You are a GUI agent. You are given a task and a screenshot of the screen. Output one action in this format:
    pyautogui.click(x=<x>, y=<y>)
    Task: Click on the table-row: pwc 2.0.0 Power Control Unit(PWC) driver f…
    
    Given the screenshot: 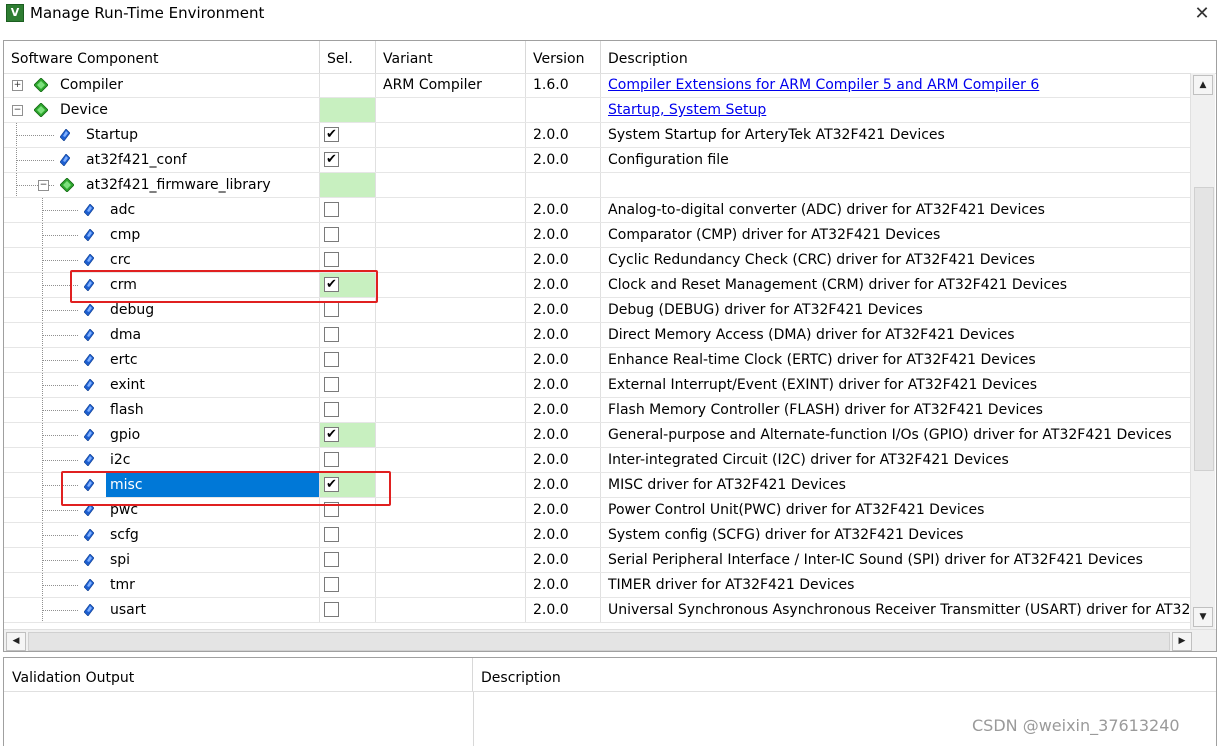 What is the action you would take?
    pyautogui.click(x=597, y=510)
    